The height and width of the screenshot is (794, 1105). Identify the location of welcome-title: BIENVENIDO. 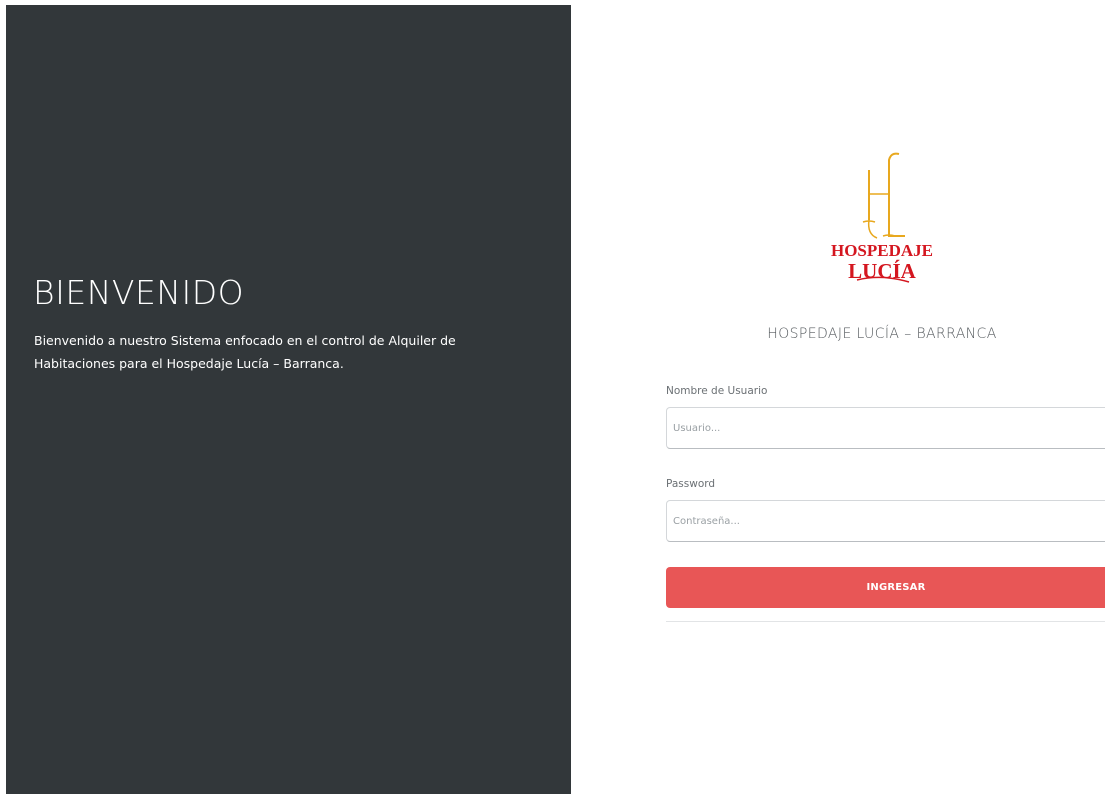
(139, 292).